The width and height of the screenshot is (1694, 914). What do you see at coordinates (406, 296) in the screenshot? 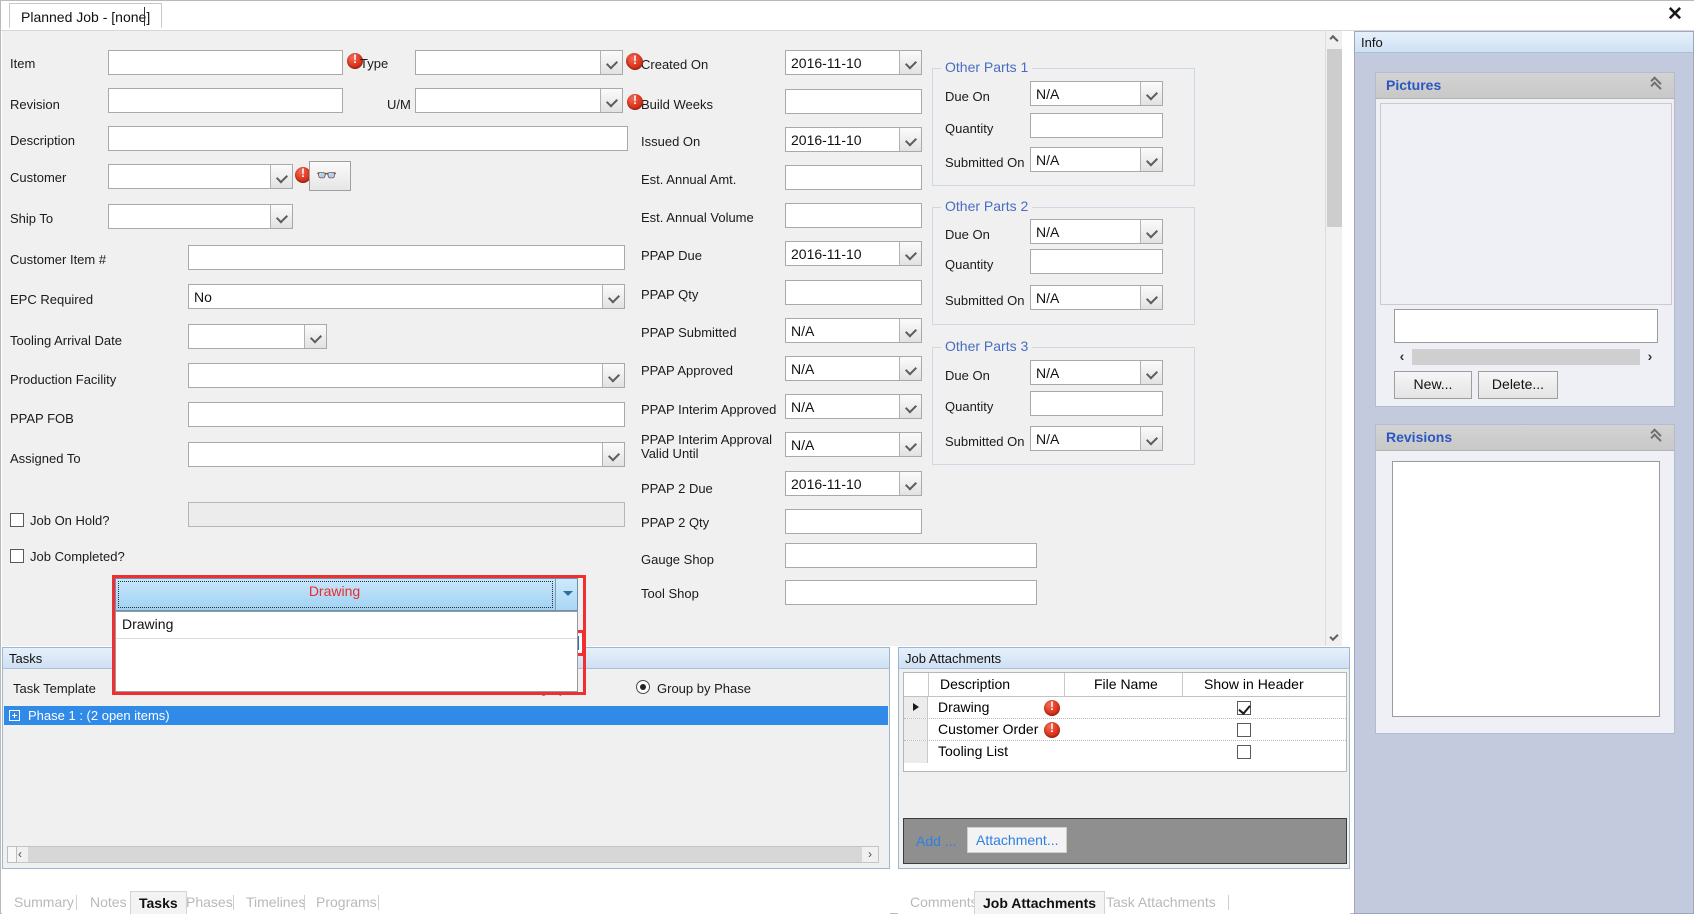
I see `epc-required-combo: No` at bounding box center [406, 296].